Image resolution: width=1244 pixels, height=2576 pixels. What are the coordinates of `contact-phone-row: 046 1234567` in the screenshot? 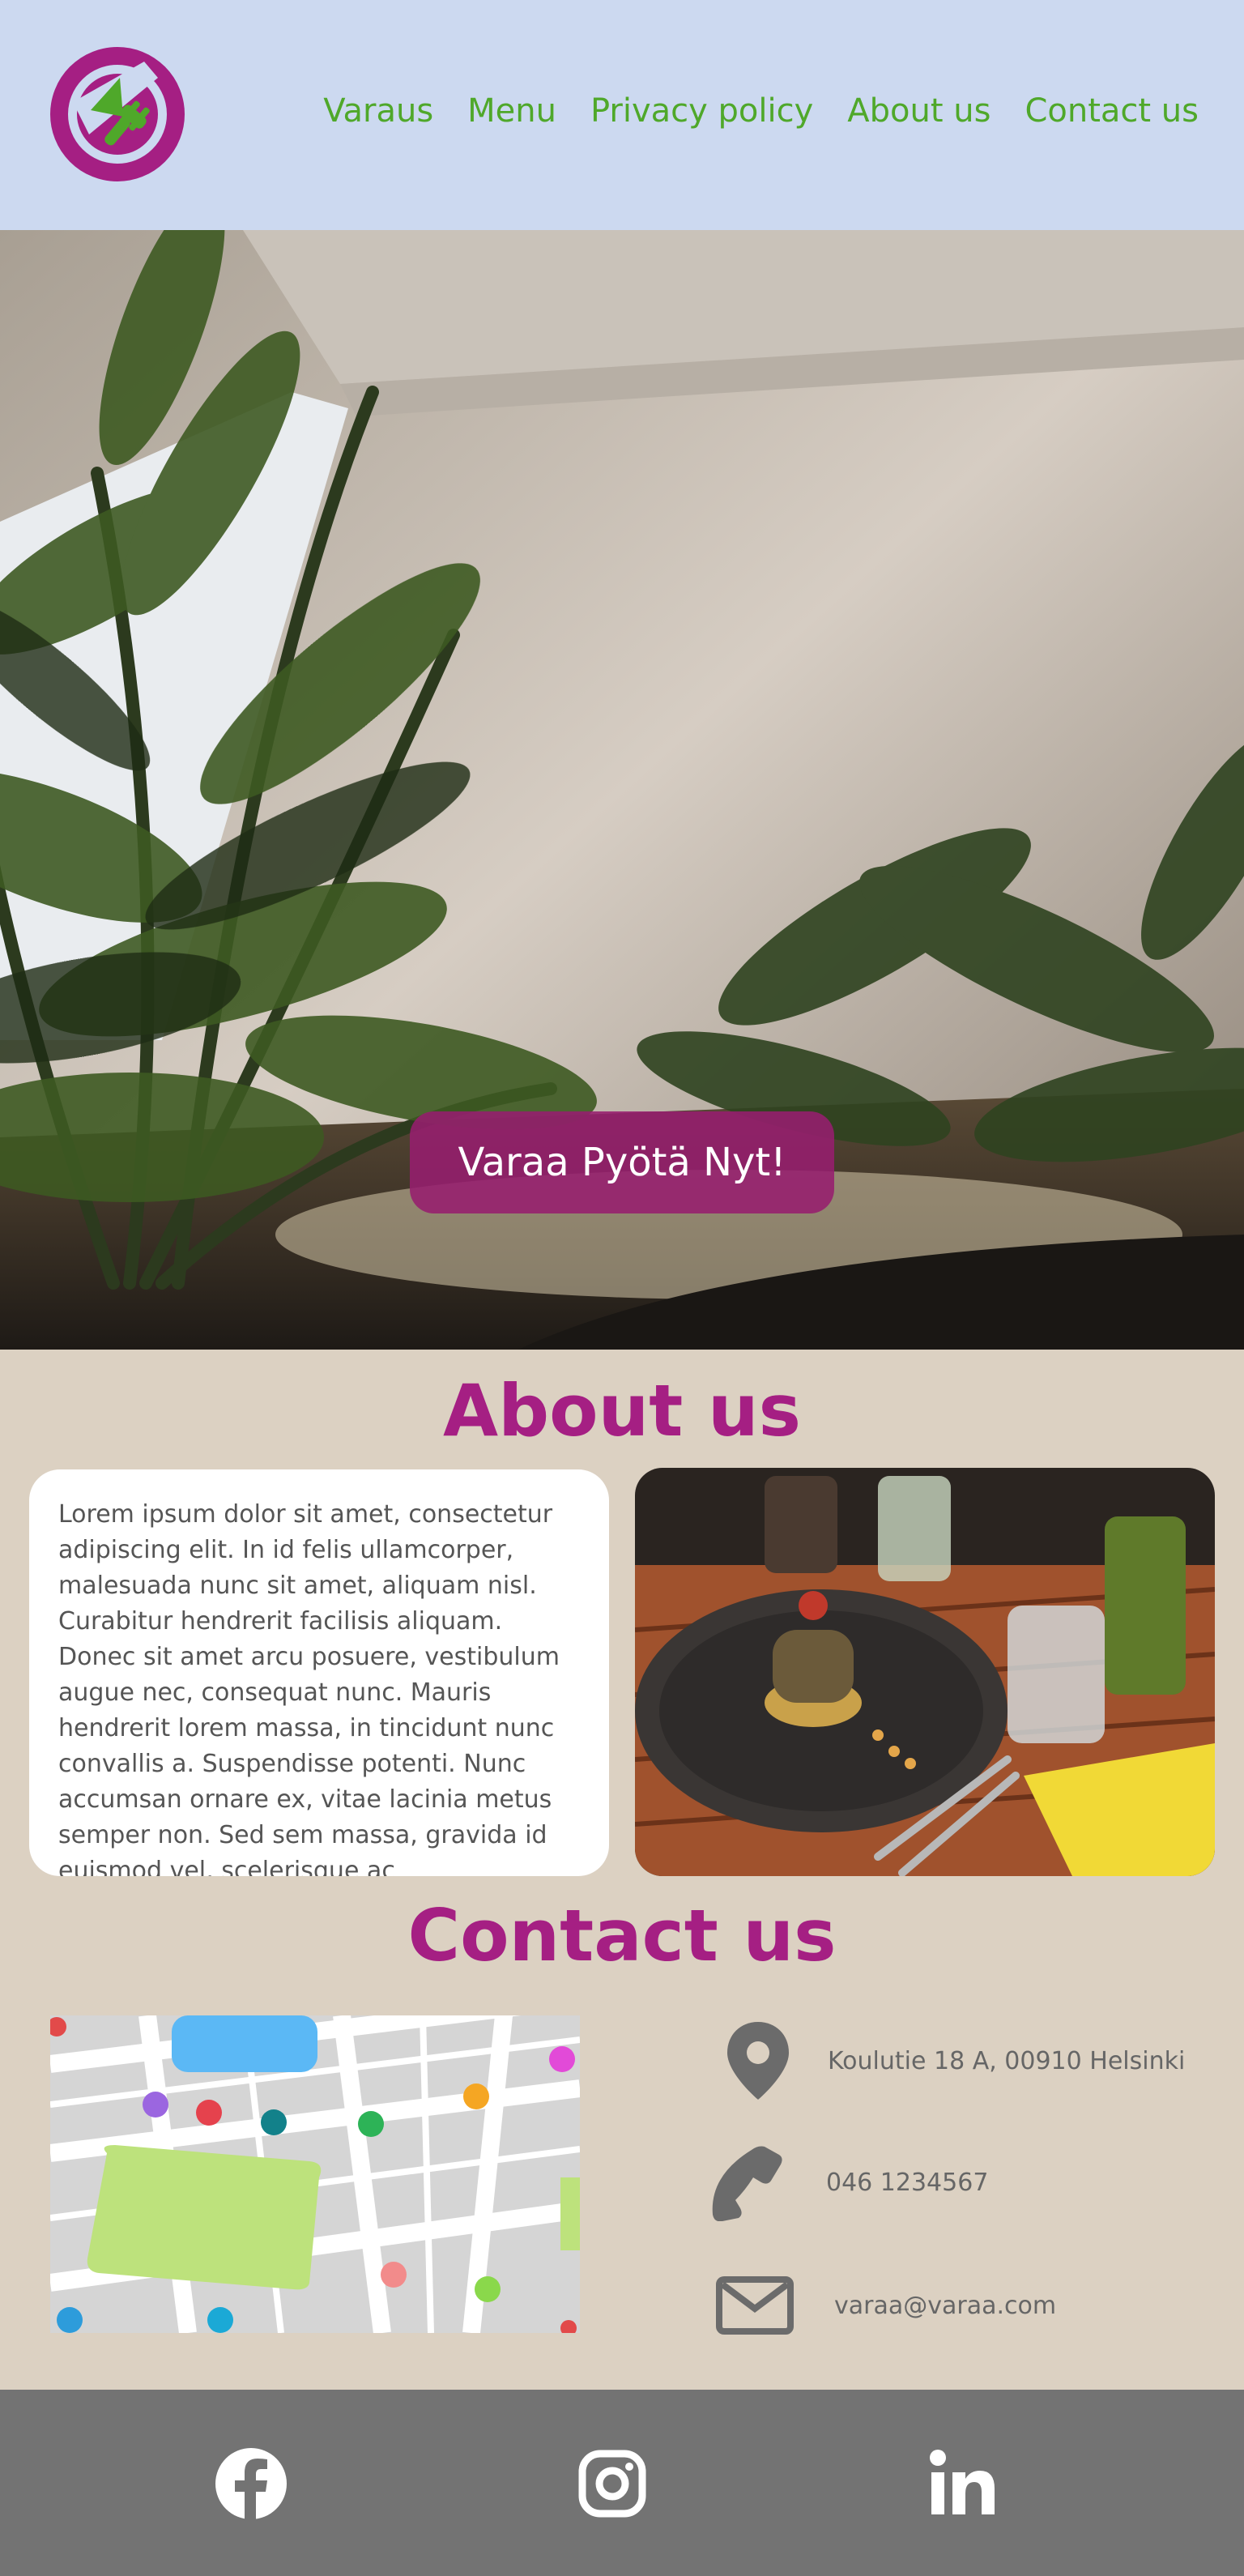 It's located at (846, 2182).